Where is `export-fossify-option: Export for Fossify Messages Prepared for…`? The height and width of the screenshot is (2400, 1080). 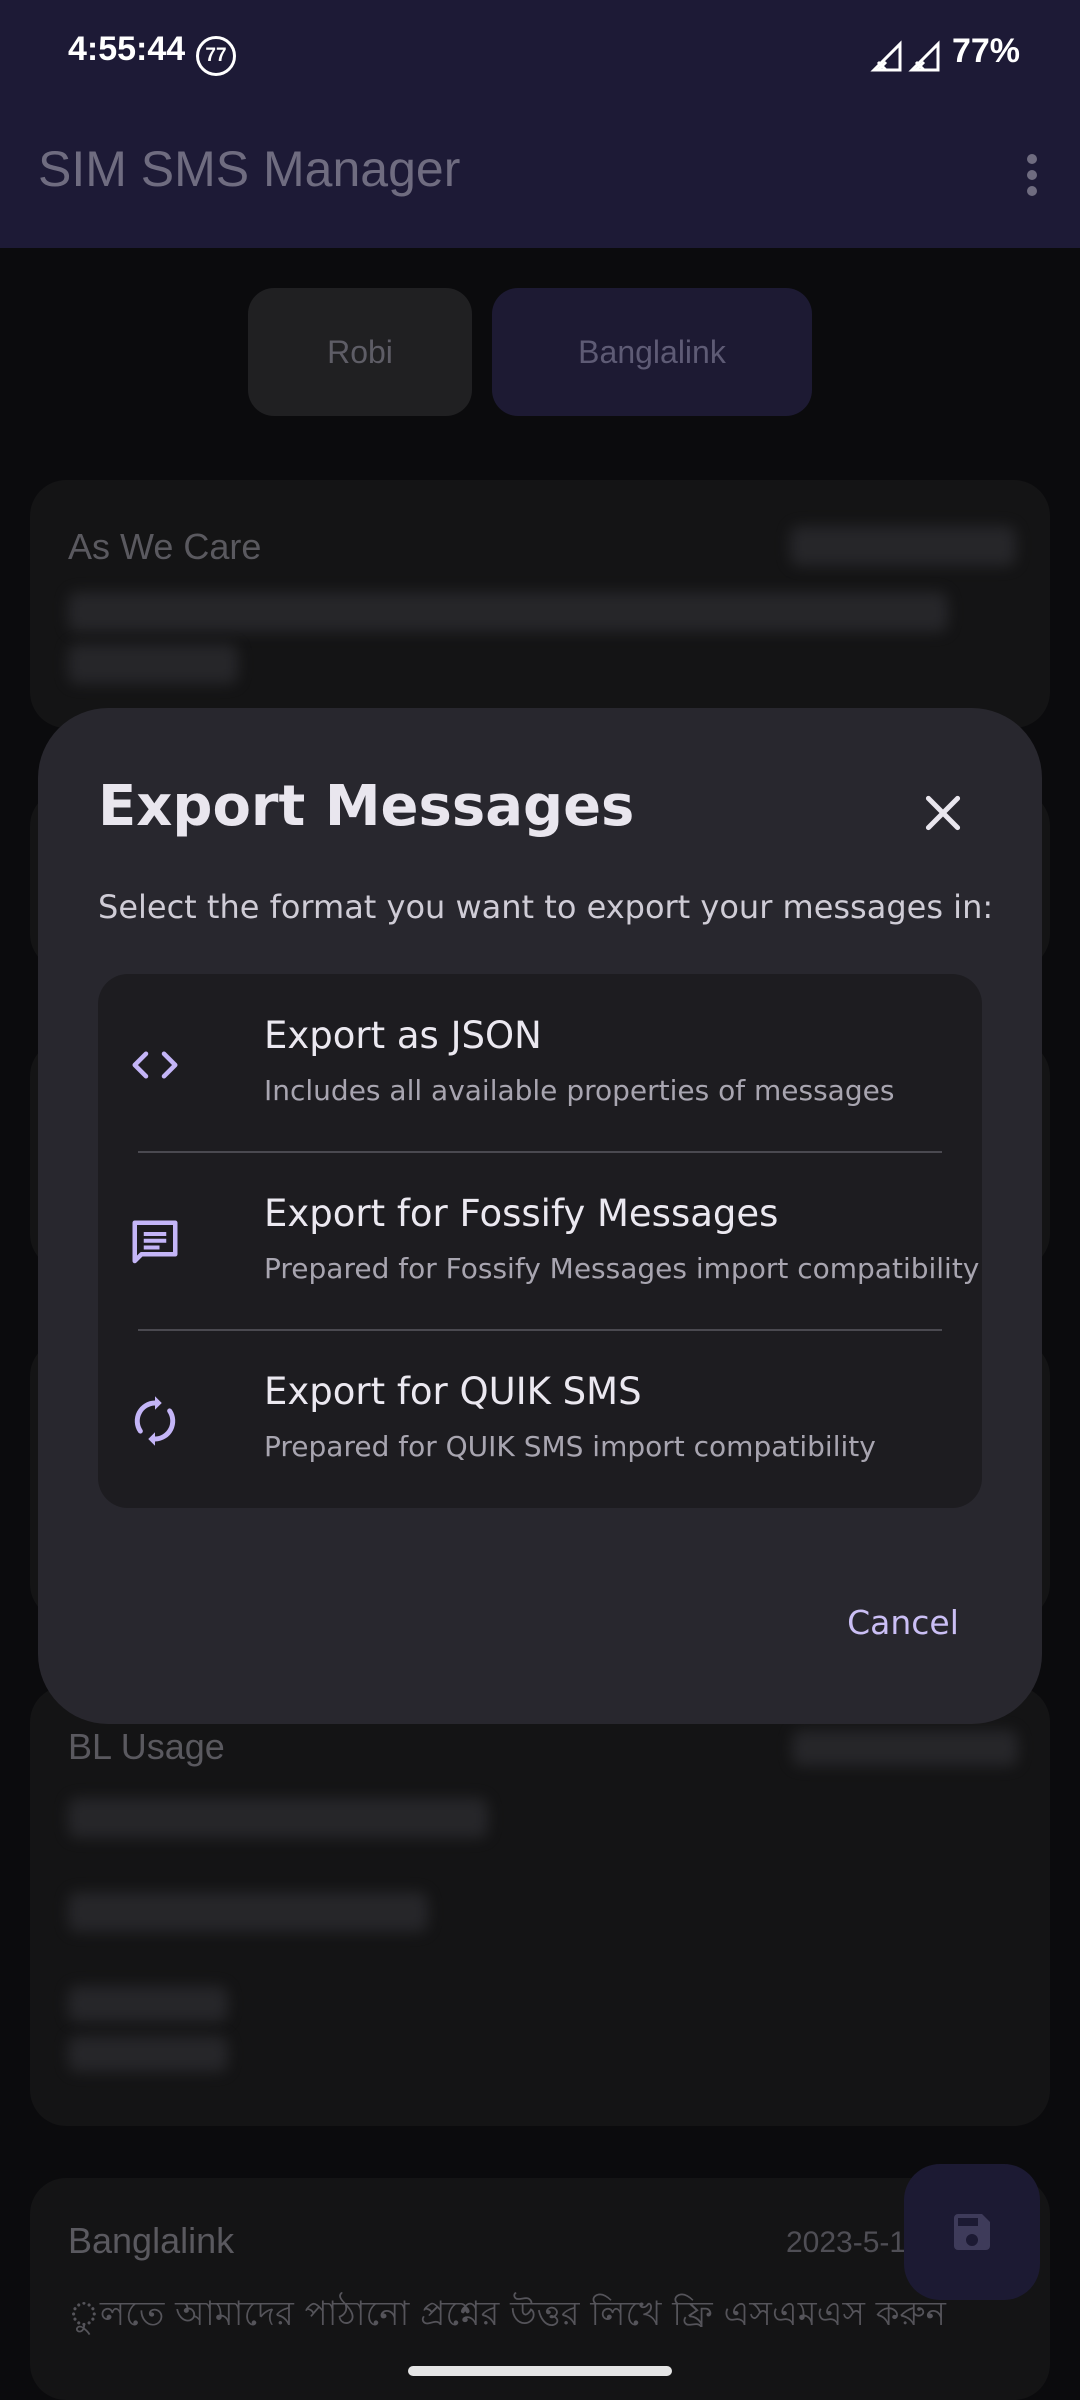
export-fossify-option: Export for Fossify Messages Prepared for… is located at coordinates (540, 1241).